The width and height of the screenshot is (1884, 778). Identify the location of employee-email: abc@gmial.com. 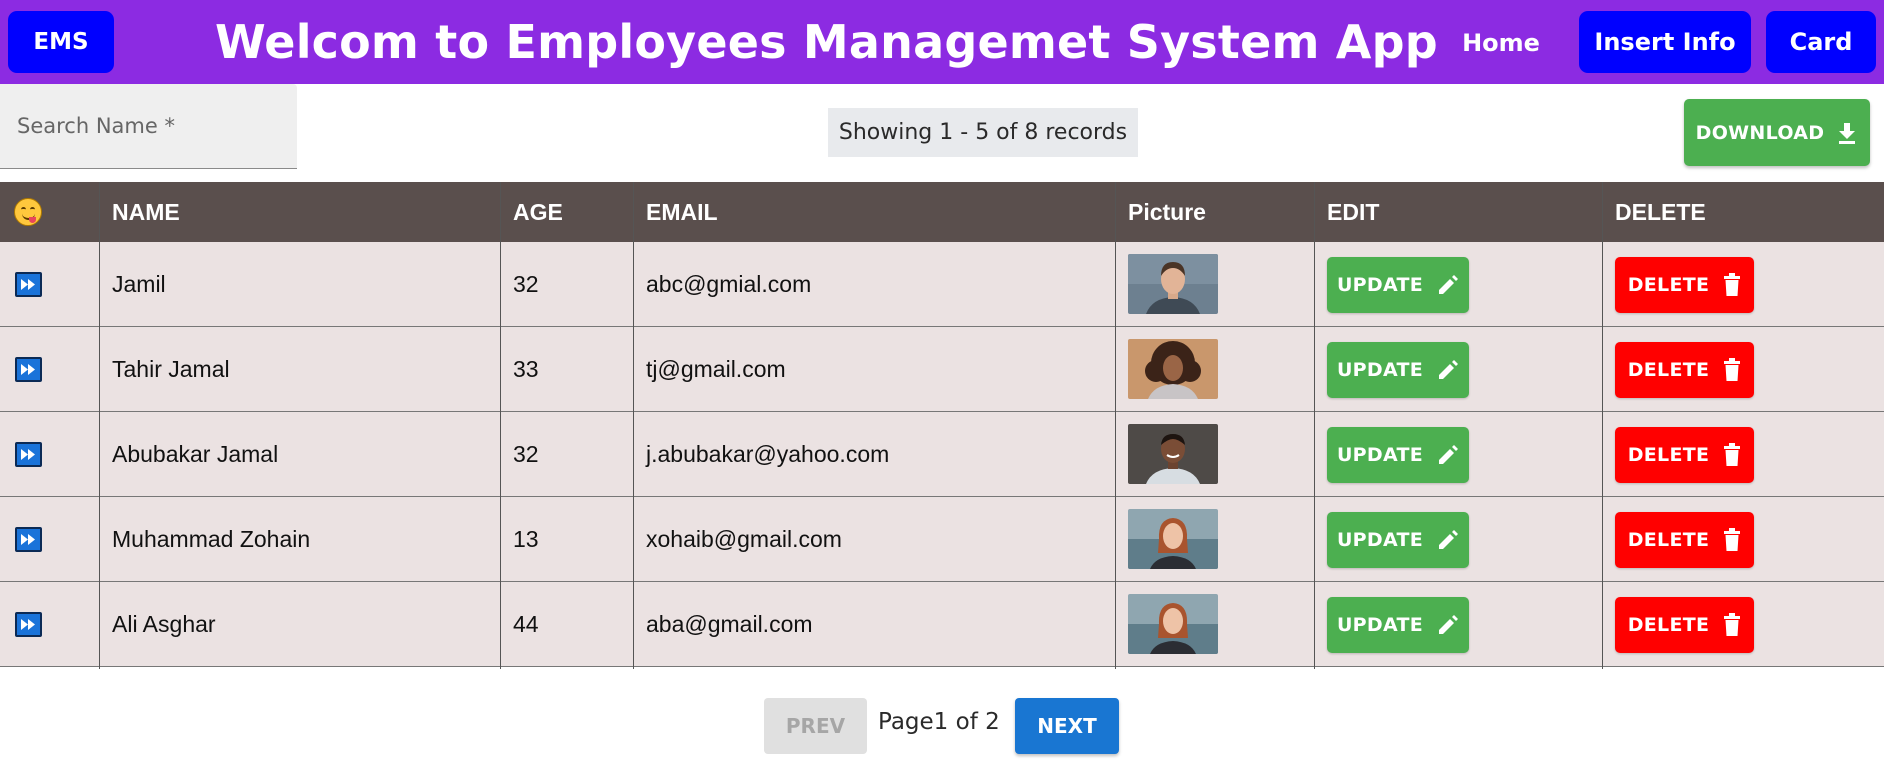
(729, 284).